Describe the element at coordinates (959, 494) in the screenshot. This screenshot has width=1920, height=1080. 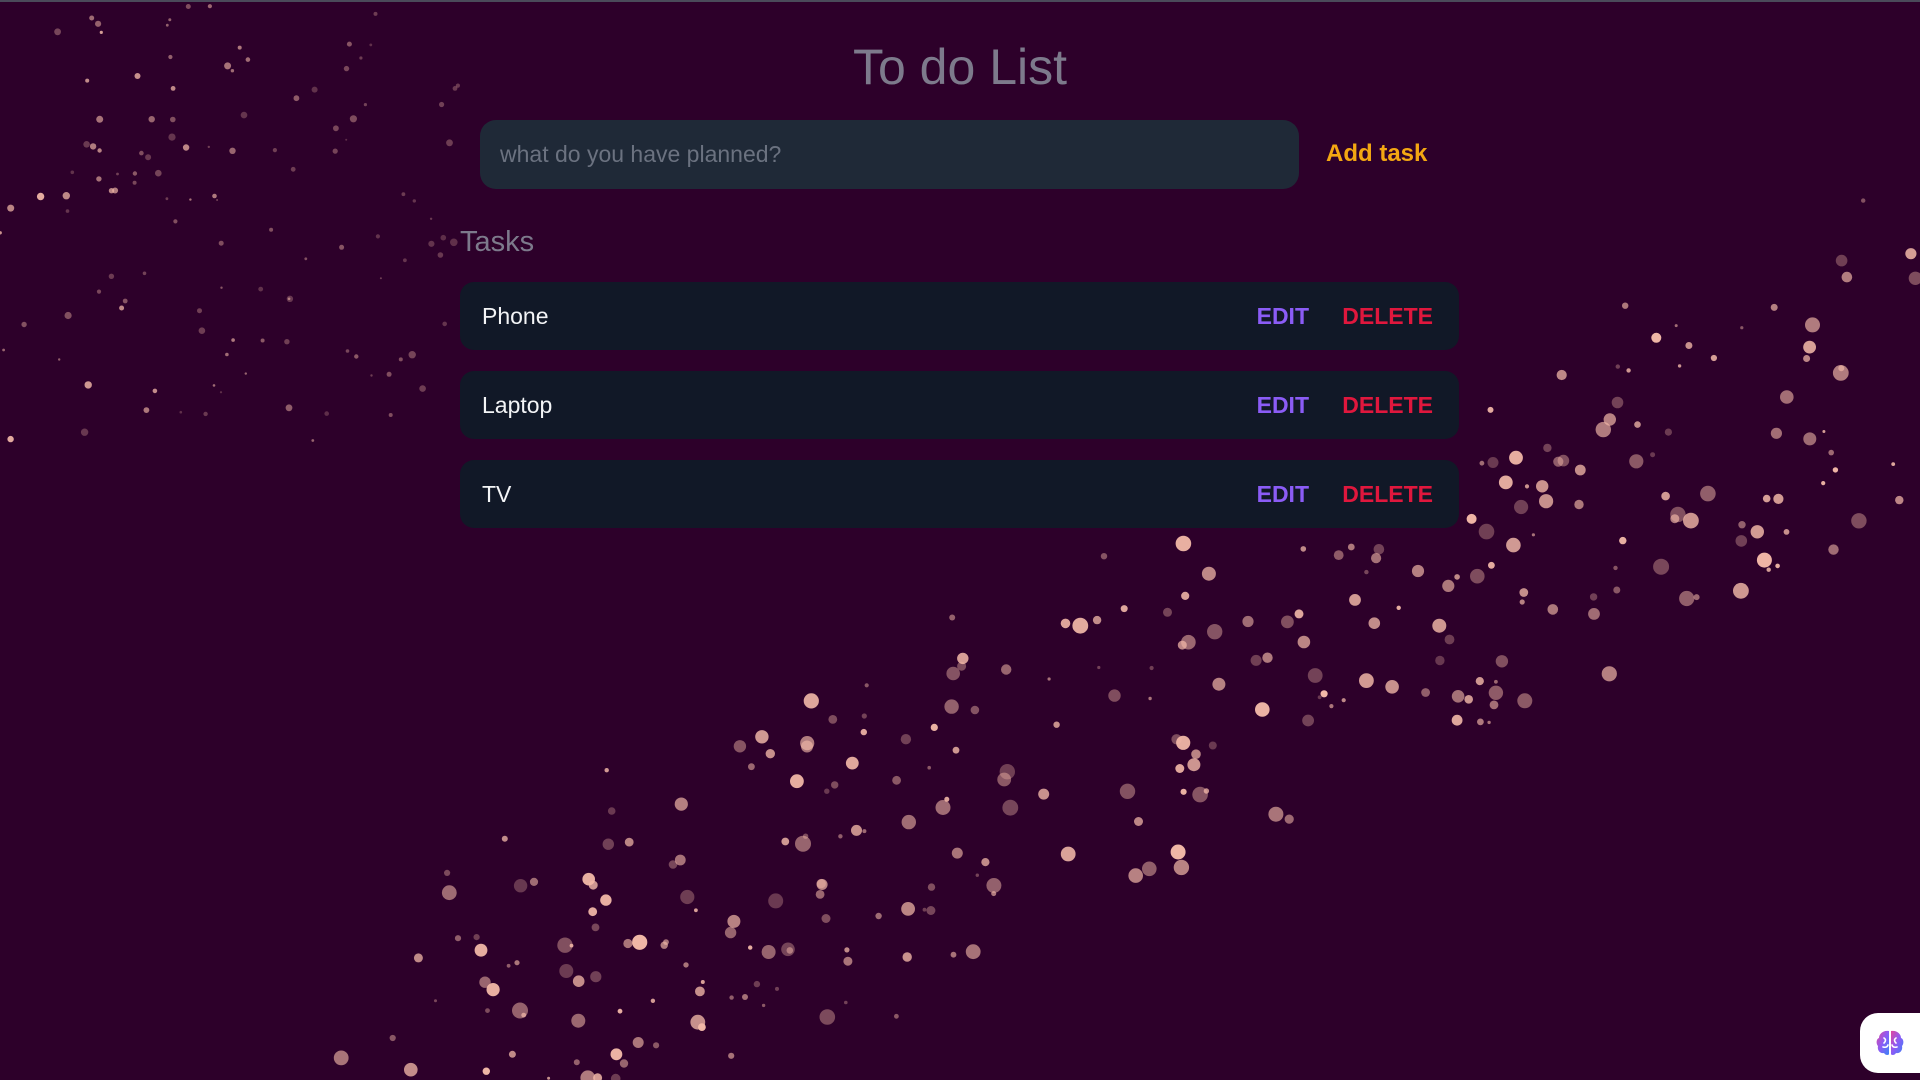
I see `task-item-tv: TV EDIT DELETE` at that location.